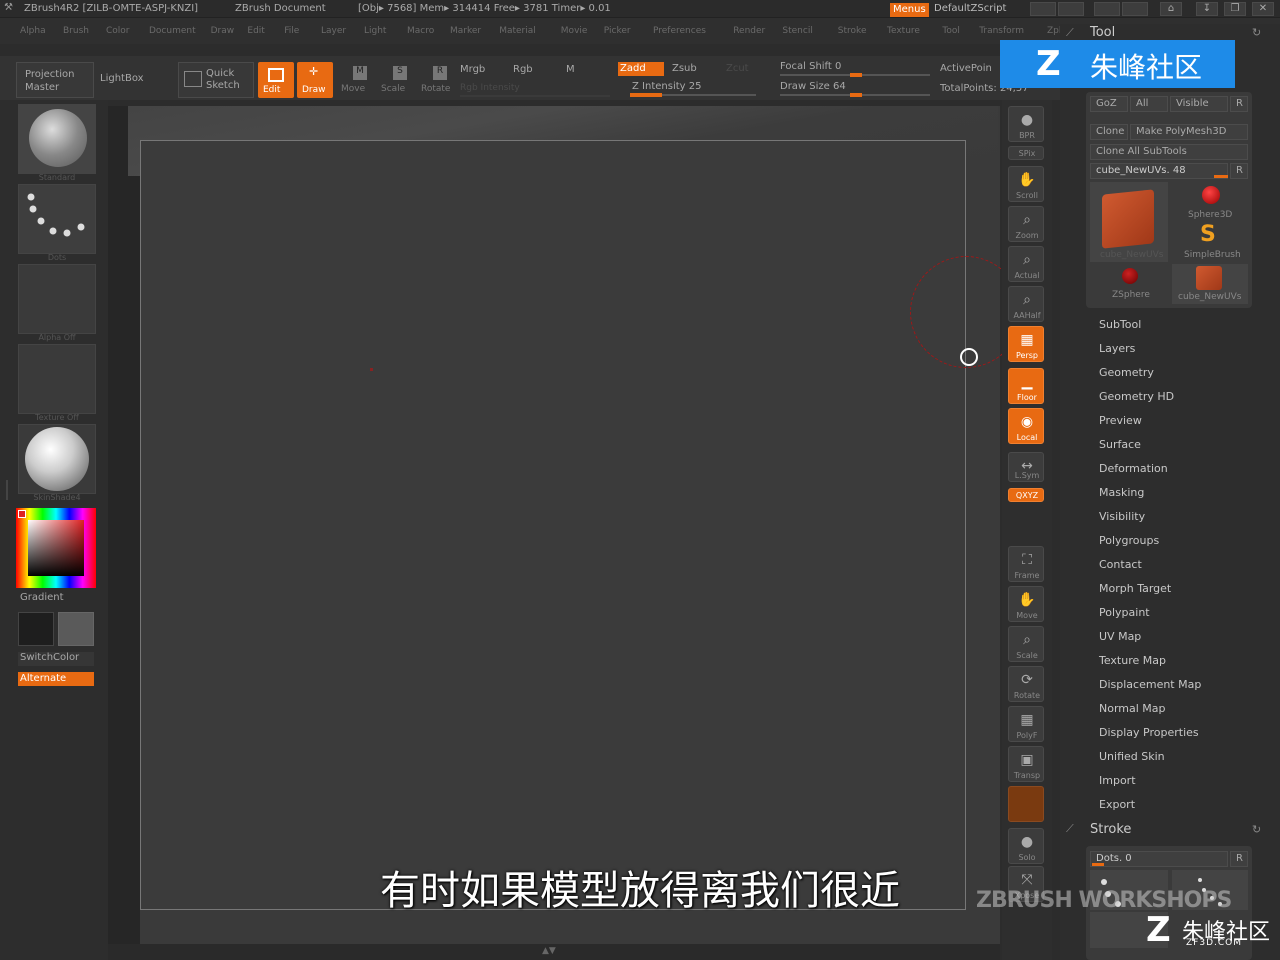 This screenshot has width=1280, height=960. What do you see at coordinates (57, 139) in the screenshot?
I see `brush-thumbnail` at bounding box center [57, 139].